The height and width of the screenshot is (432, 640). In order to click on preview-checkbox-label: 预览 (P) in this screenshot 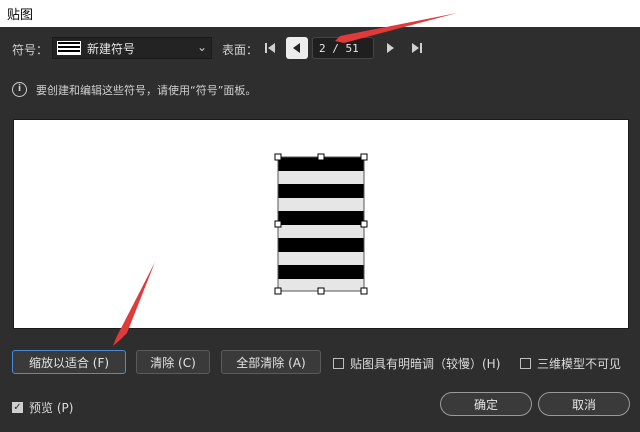, I will do `click(51, 408)`.